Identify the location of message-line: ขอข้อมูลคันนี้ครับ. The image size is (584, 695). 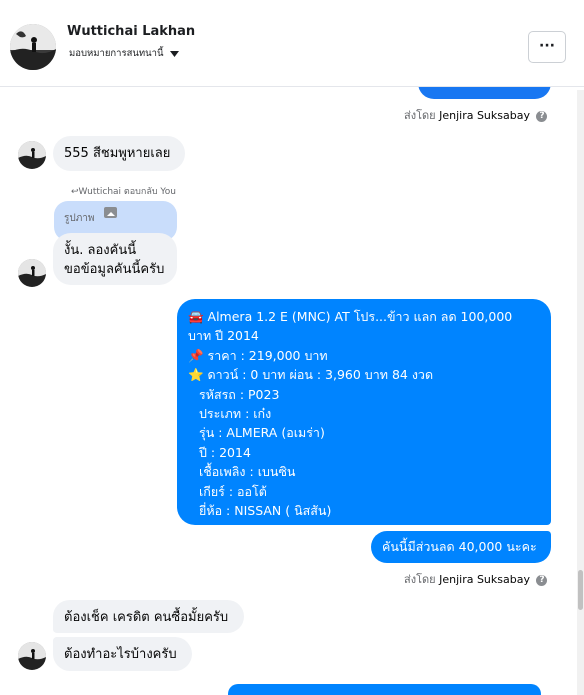
(114, 269).